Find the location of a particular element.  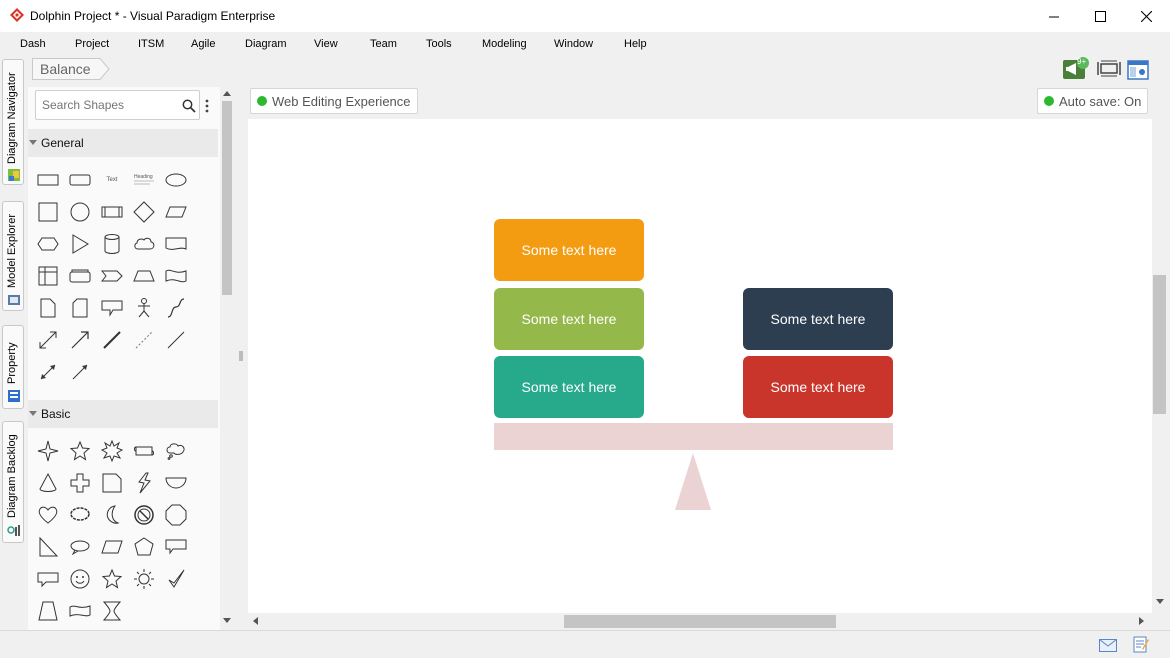

diagram-box-red: Some text here is located at coordinates (818, 387).